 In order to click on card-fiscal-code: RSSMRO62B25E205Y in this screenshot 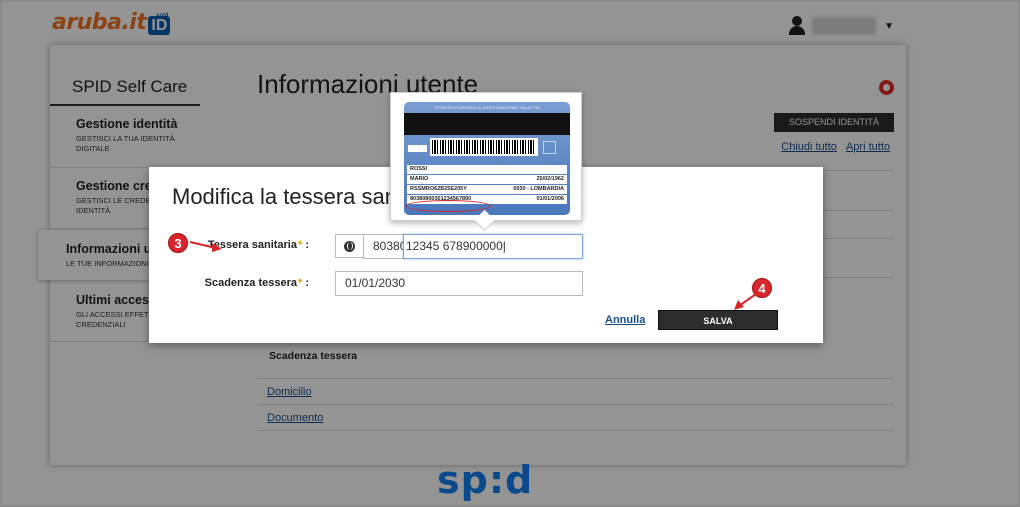, I will do `click(438, 189)`.